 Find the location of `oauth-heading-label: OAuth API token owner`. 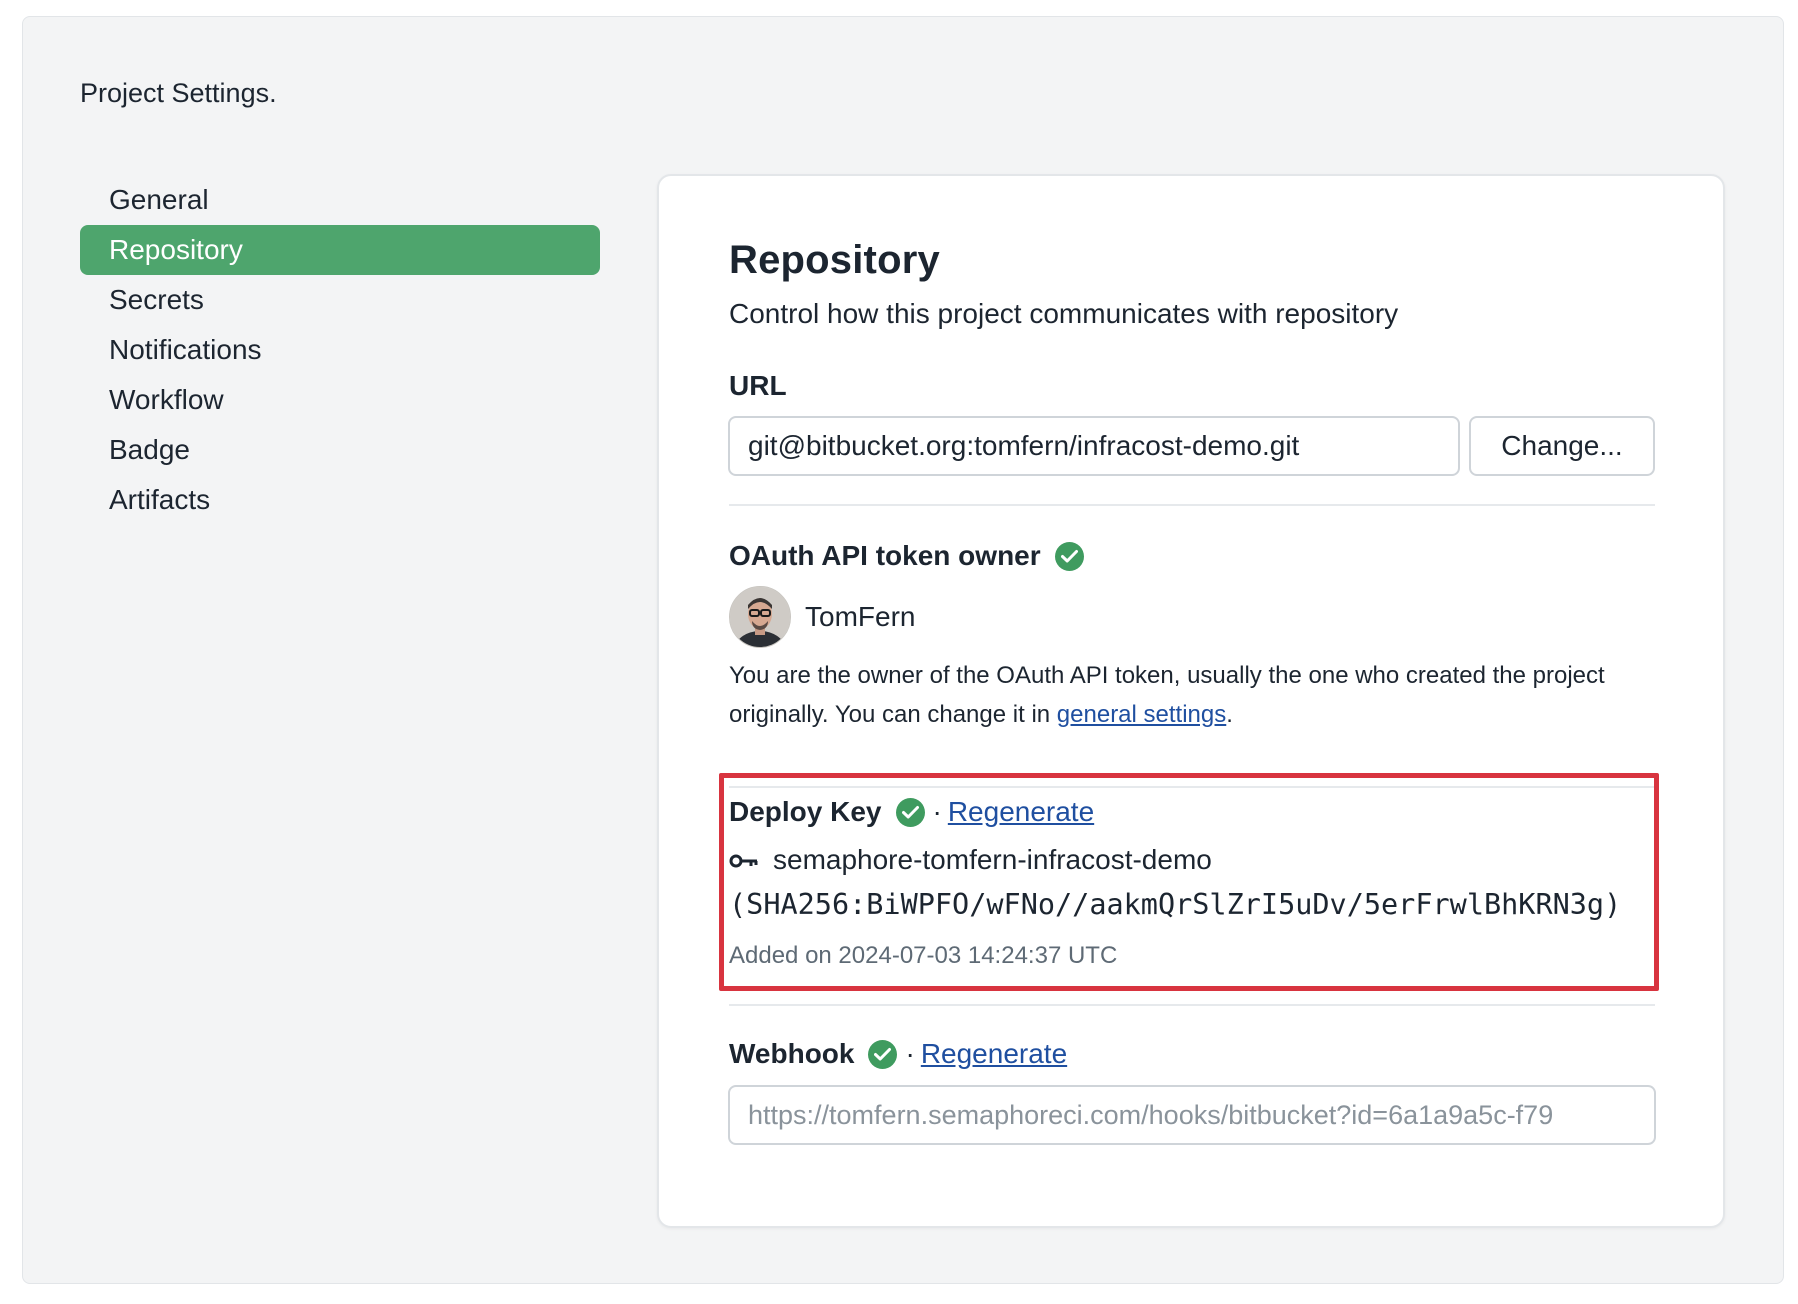

oauth-heading-label: OAuth API token owner is located at coordinates (885, 555).